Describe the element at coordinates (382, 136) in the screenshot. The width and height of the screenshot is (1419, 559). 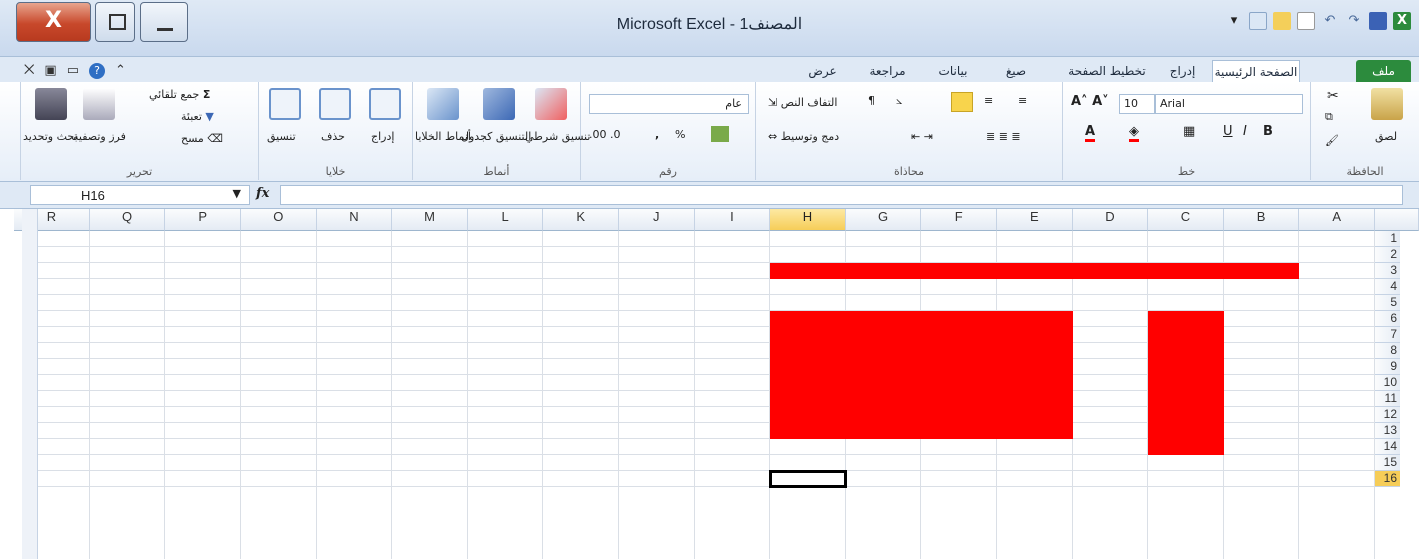
I see `insert-cells-button: إدراج` at that location.